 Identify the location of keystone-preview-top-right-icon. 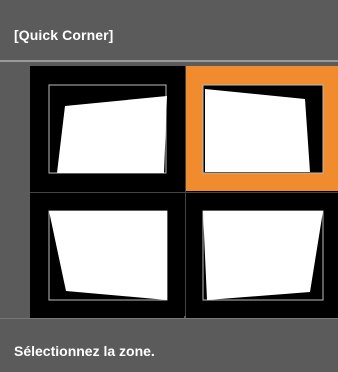
(263, 129).